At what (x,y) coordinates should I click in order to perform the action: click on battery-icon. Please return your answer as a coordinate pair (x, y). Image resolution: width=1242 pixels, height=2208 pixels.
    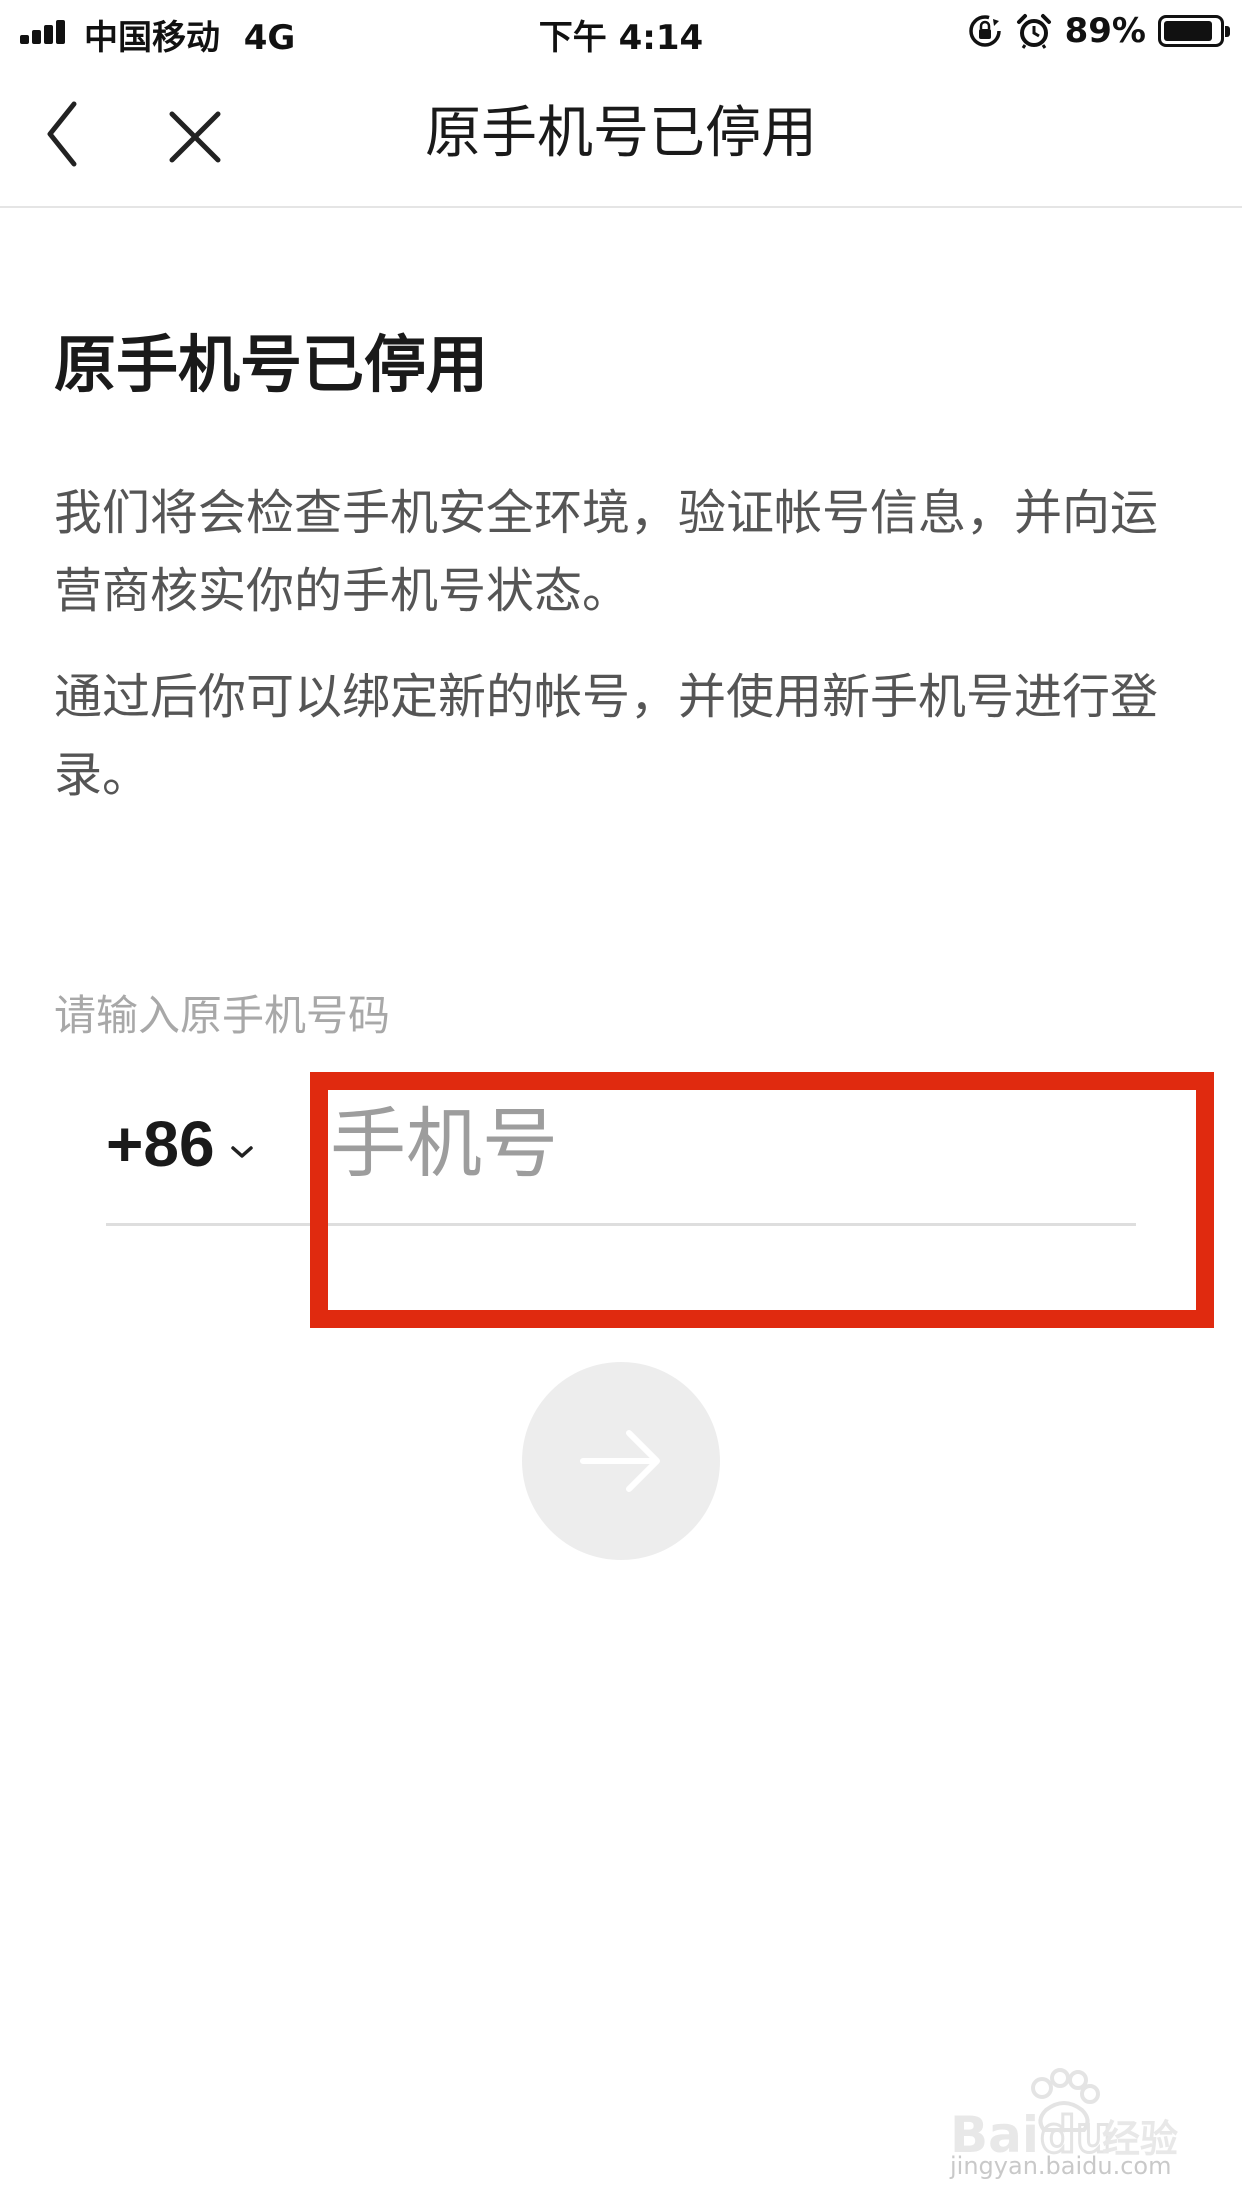
    Looking at the image, I should click on (1194, 31).